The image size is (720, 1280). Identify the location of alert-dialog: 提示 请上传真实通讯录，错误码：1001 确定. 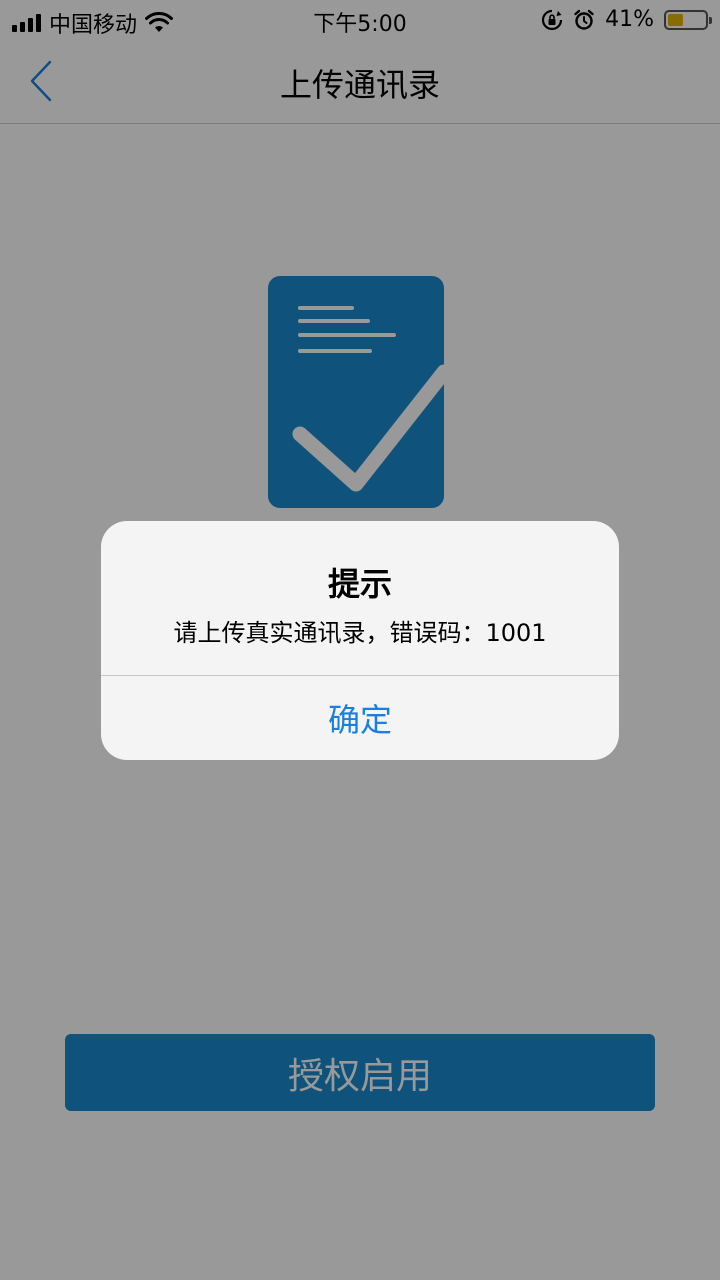
(360, 640).